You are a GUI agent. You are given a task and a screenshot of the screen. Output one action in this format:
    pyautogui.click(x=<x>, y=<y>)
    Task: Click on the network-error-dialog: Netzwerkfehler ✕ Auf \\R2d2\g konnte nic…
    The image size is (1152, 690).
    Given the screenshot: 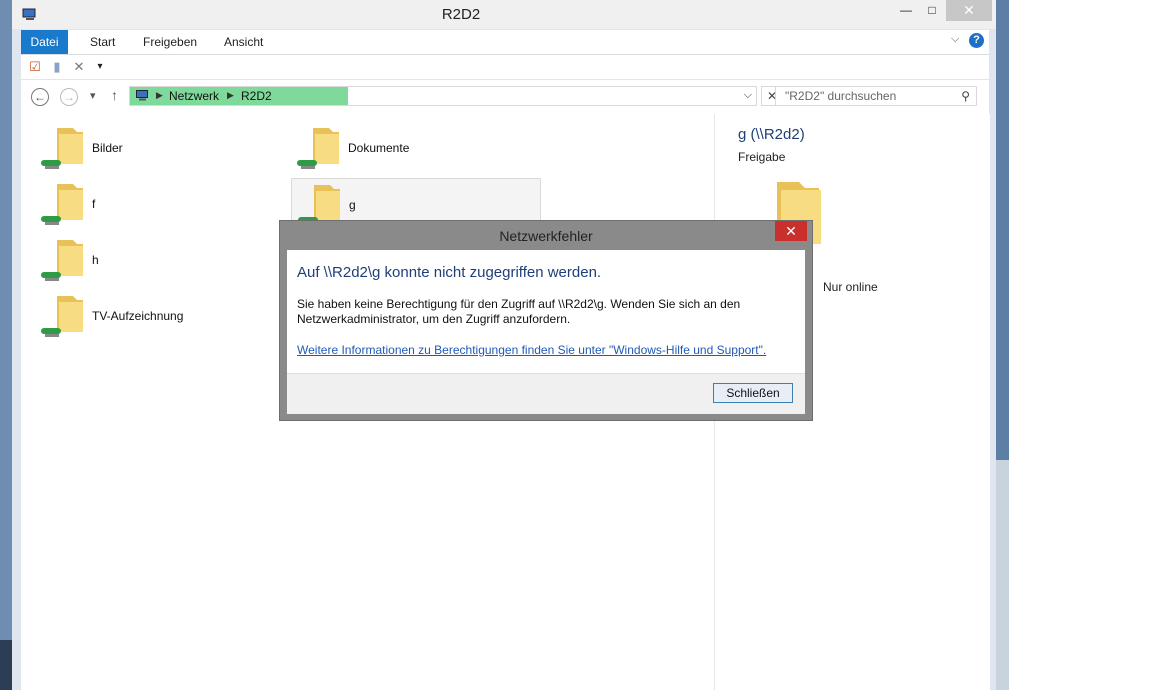 What is the action you would take?
    pyautogui.click(x=546, y=320)
    